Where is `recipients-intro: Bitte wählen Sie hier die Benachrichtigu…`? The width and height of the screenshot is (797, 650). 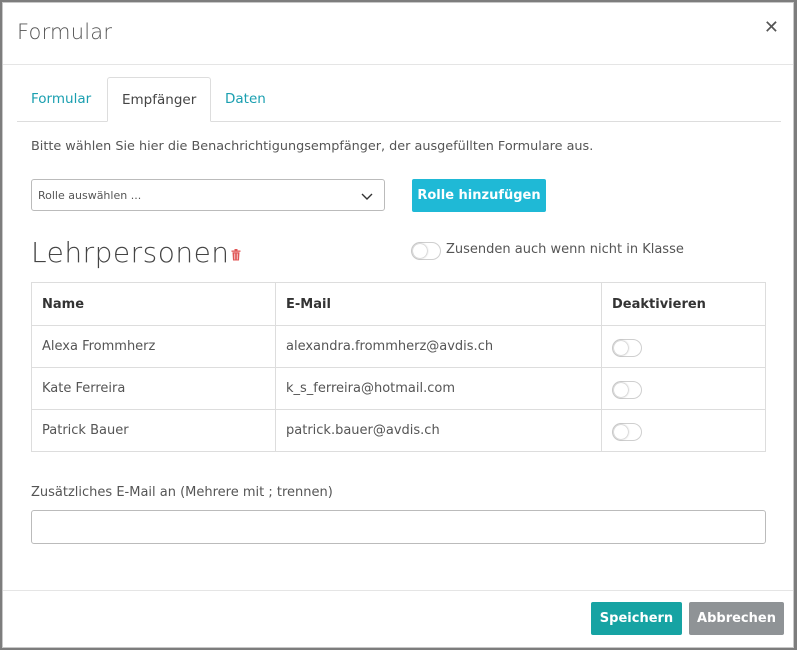
recipients-intro: Bitte wählen Sie hier die Benachrichtigu… is located at coordinates (312, 146).